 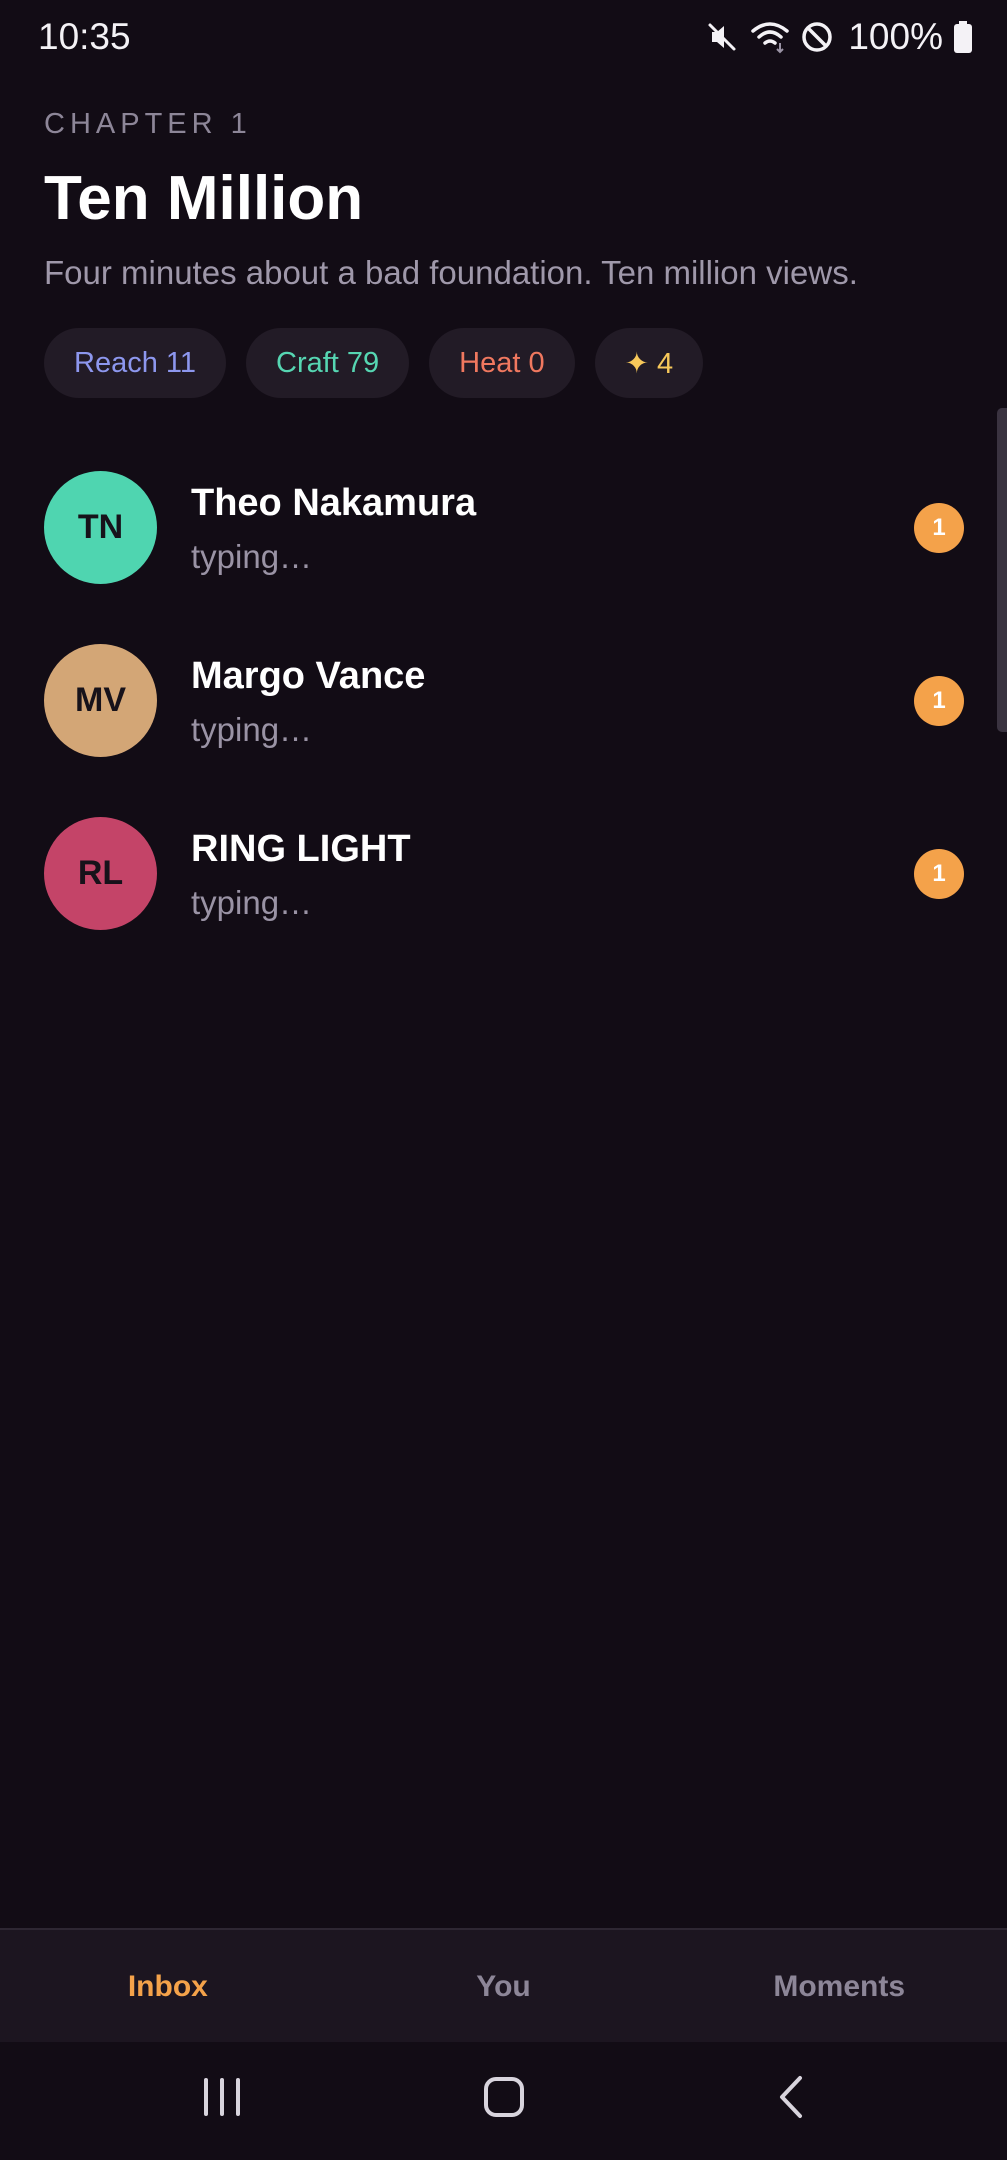 I want to click on system-nav-bar, so click(x=503, y=2101).